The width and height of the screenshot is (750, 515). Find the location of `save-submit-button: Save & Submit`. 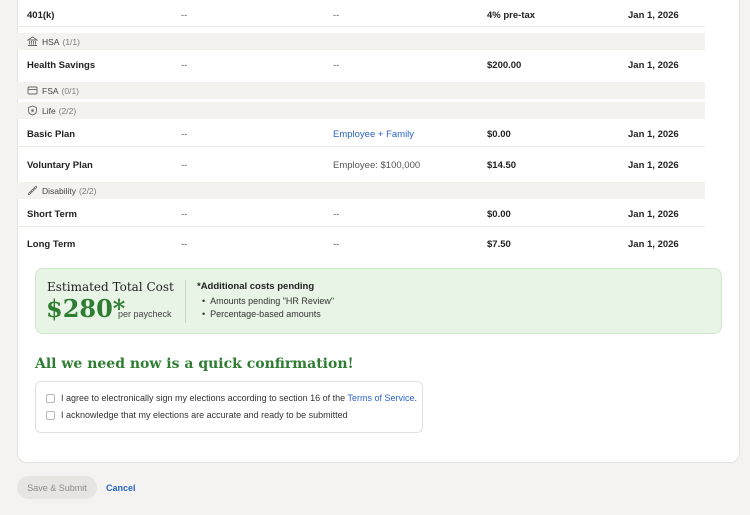

save-submit-button: Save & Submit is located at coordinates (57, 487).